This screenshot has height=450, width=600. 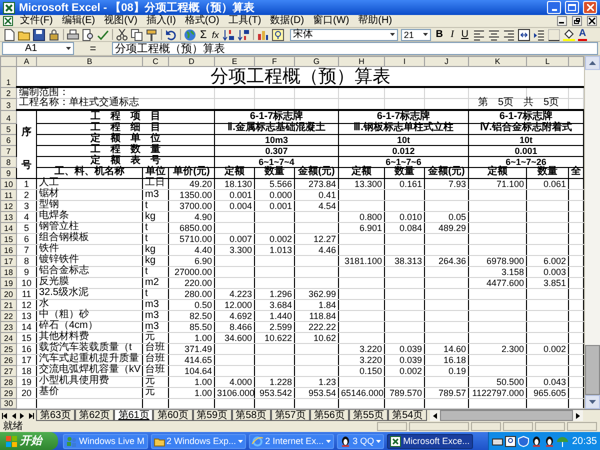 I want to click on menu-item: 视图(V), so click(x=121, y=21).